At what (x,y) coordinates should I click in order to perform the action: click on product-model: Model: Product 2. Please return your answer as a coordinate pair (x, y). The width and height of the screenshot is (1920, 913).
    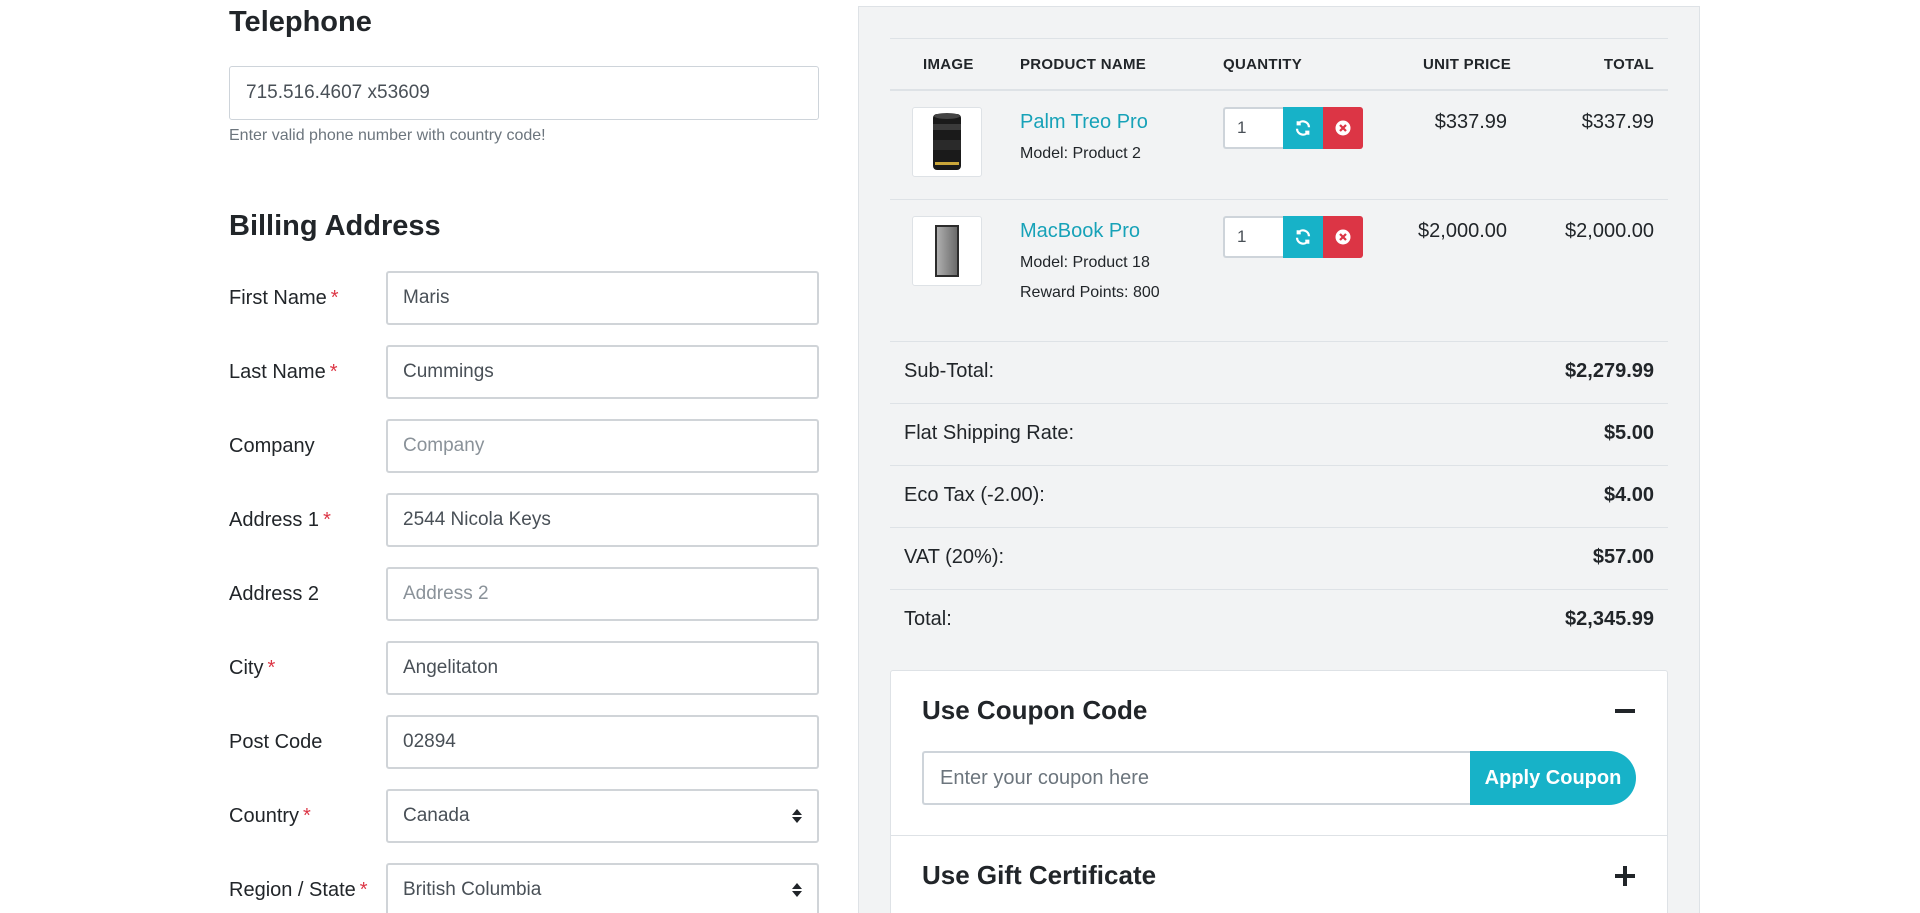
    Looking at the image, I should click on (1080, 153).